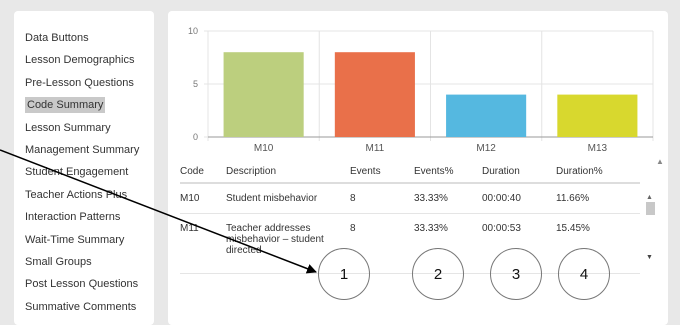 This screenshot has height=325, width=680. I want to click on sidebar-item-code-summary: Code Summary, so click(89, 105).